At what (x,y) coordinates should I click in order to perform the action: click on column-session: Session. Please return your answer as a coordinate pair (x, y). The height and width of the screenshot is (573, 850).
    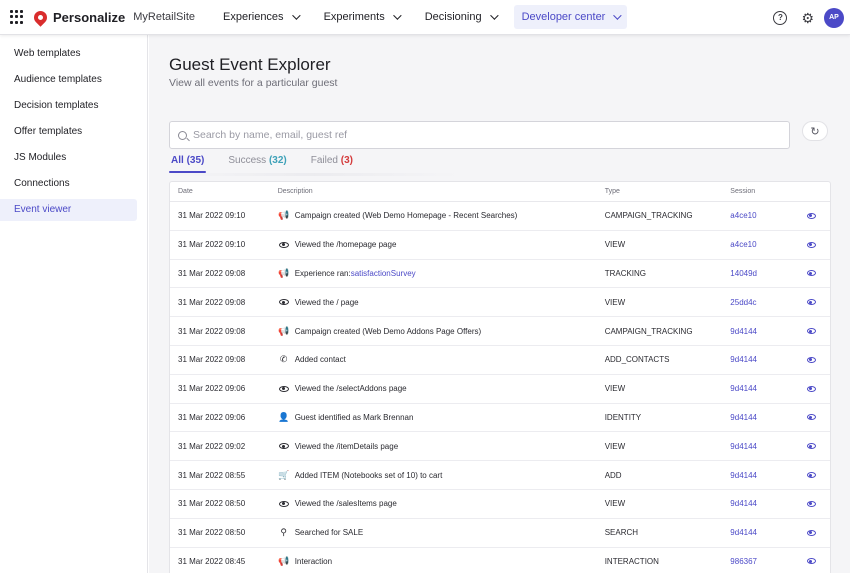
    Looking at the image, I should click on (743, 191).